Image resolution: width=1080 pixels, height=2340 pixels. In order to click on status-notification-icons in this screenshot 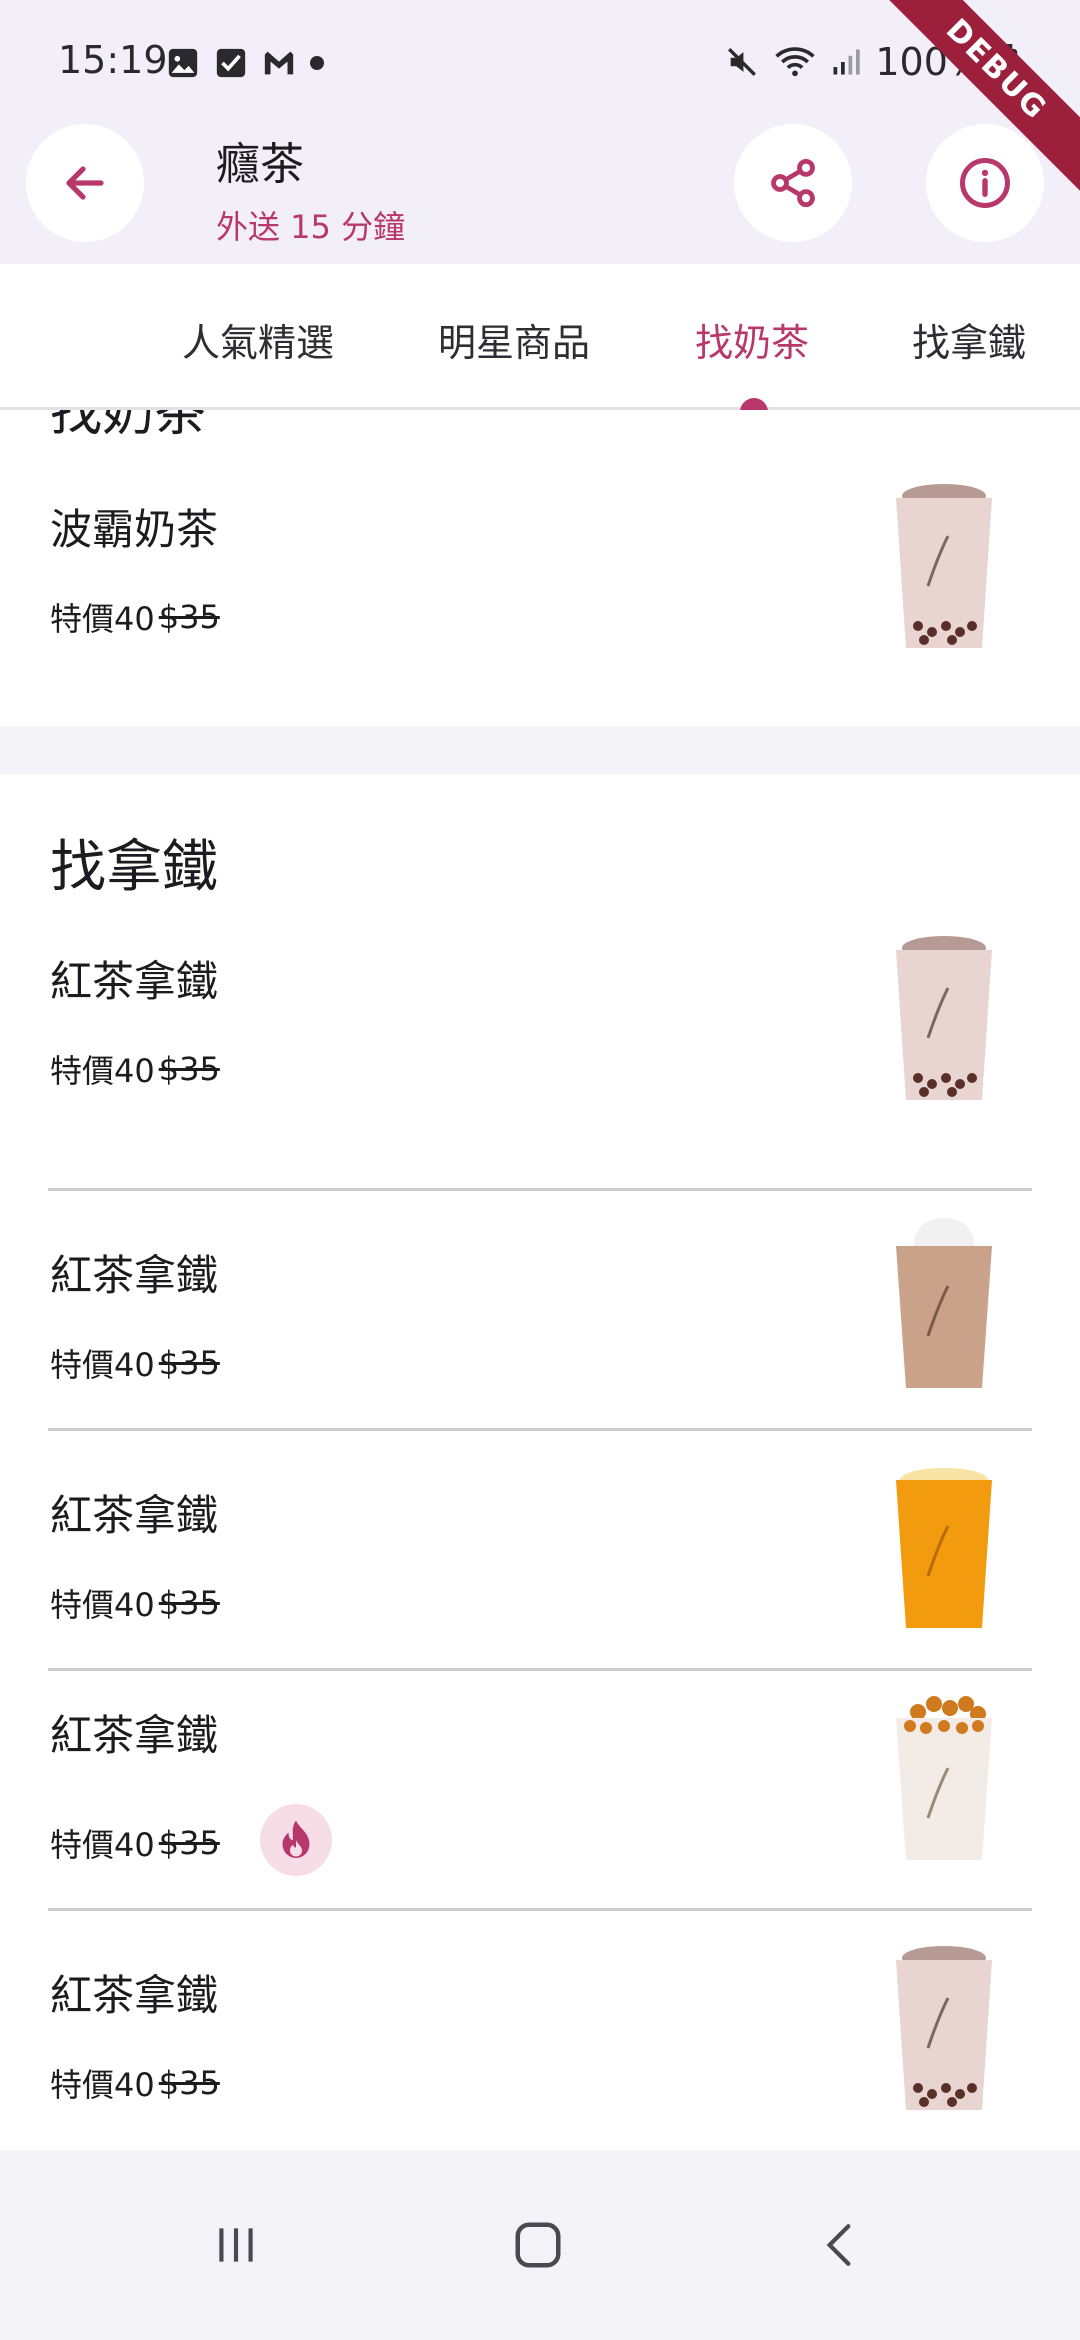, I will do `click(245, 63)`.